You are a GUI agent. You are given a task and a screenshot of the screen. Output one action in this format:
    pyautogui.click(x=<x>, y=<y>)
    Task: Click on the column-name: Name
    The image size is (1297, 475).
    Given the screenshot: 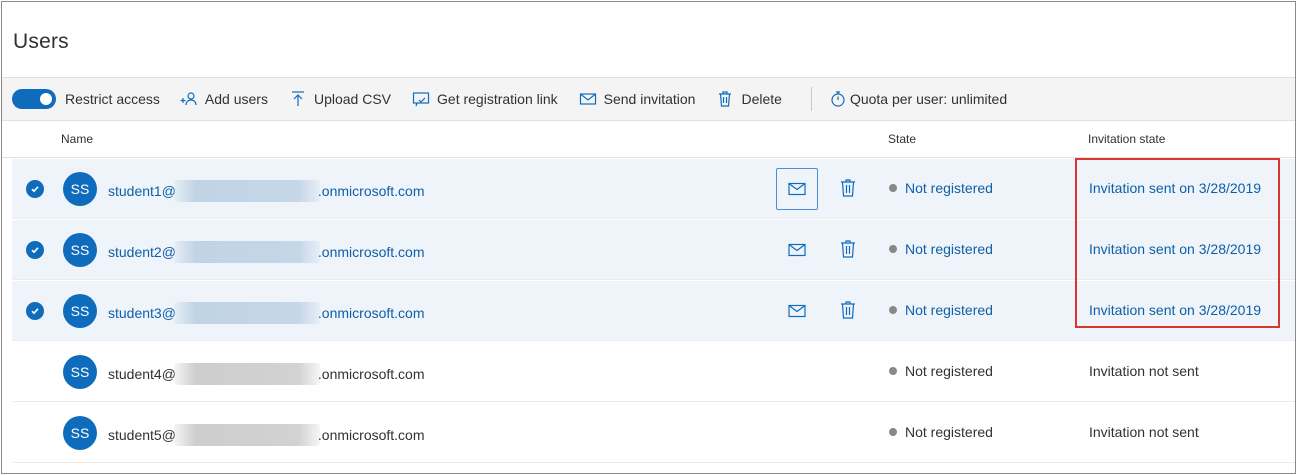 What is the action you would take?
    pyautogui.click(x=77, y=139)
    